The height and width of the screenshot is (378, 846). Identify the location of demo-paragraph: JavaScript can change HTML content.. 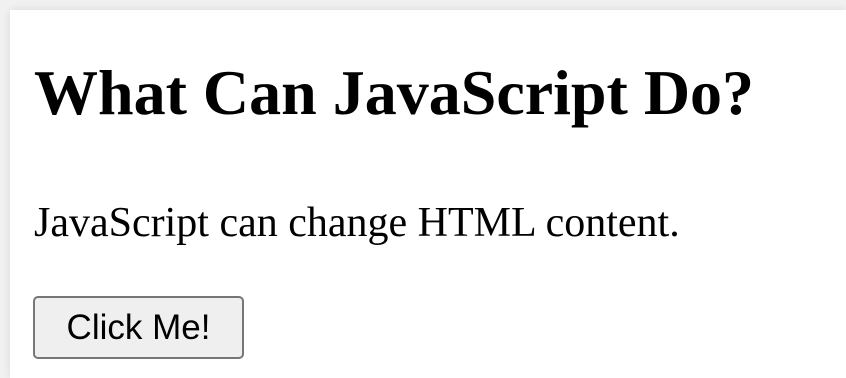
(357, 223).